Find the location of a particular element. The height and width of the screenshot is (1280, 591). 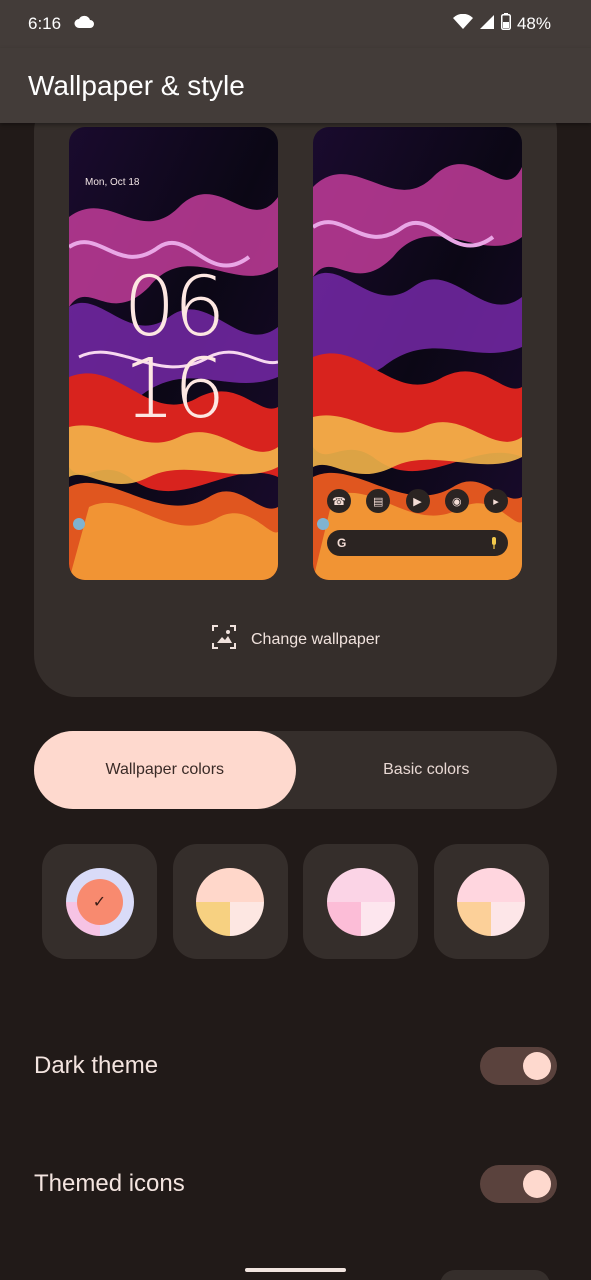

themed-icons-toggle is located at coordinates (518, 1184).